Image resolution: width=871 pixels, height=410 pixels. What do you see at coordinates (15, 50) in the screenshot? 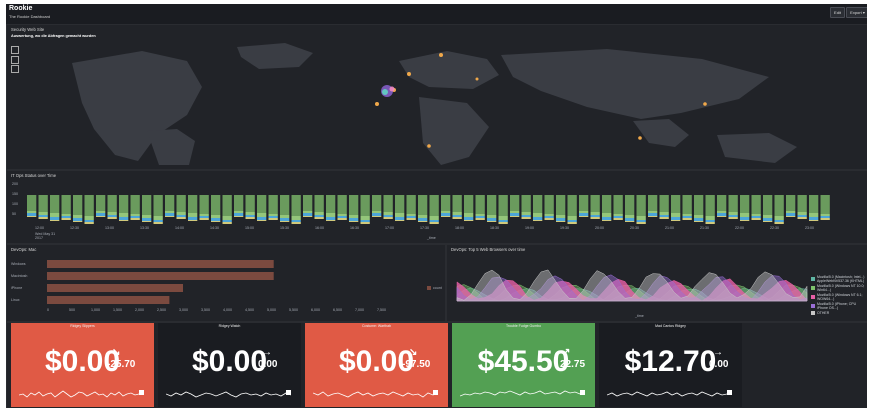
I see `zoom-in-icon` at bounding box center [15, 50].